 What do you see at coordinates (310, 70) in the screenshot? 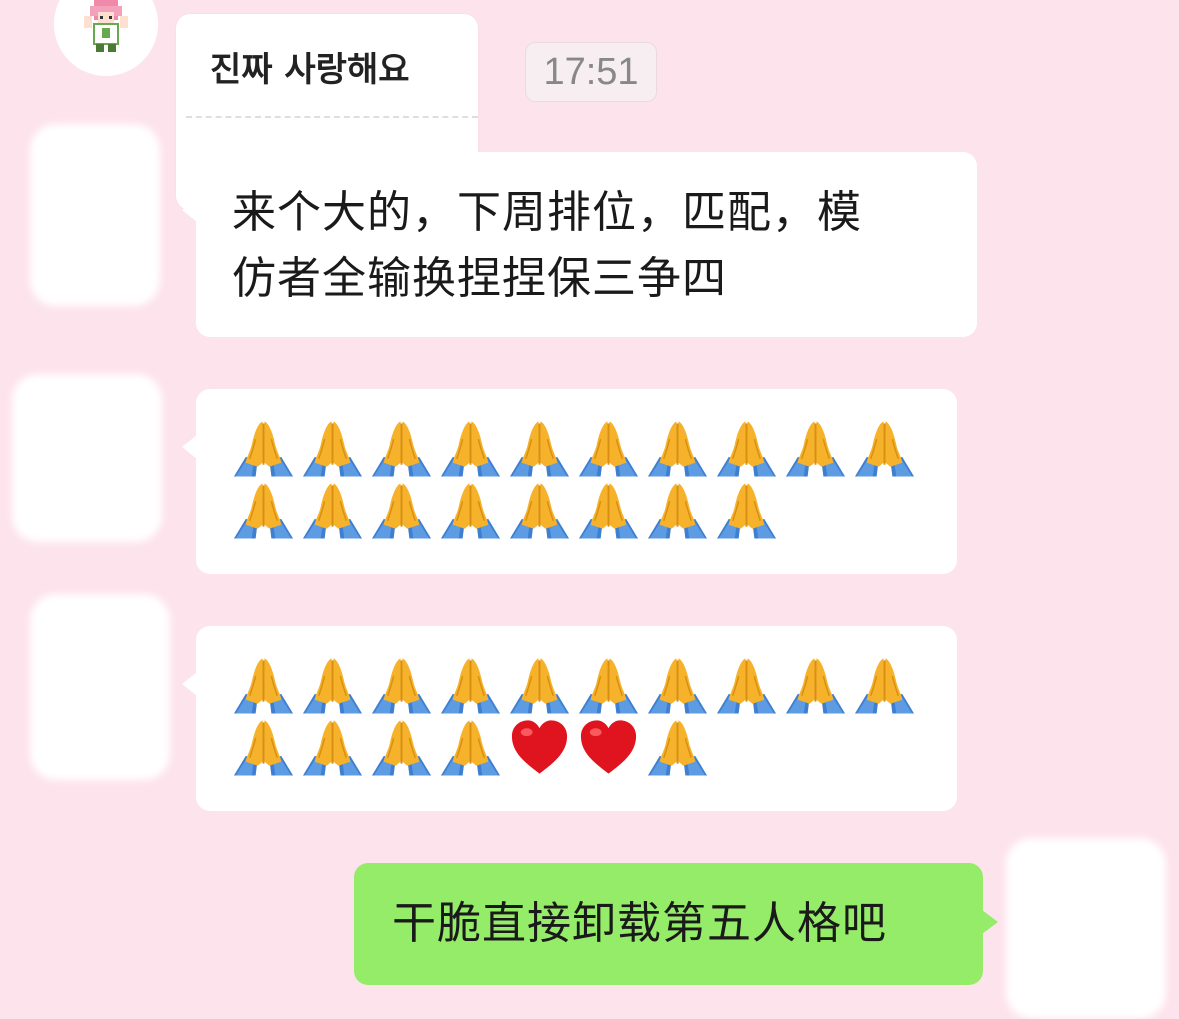
I see `contact-card-title: 진짜 사랑해요` at bounding box center [310, 70].